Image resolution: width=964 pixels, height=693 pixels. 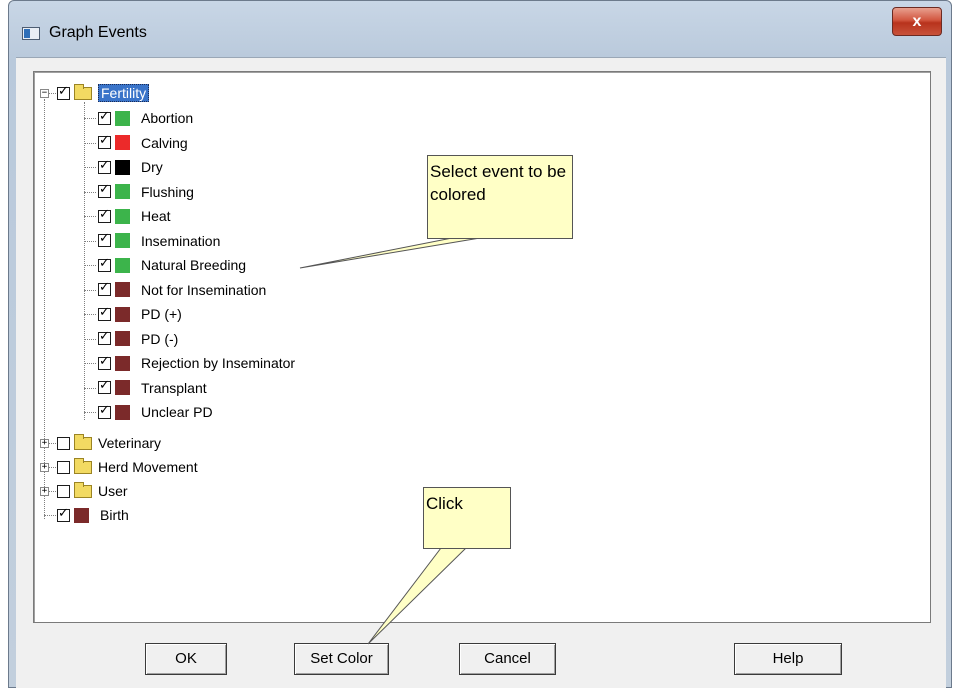 What do you see at coordinates (467, 518) in the screenshot?
I see `click-callout: Click` at bounding box center [467, 518].